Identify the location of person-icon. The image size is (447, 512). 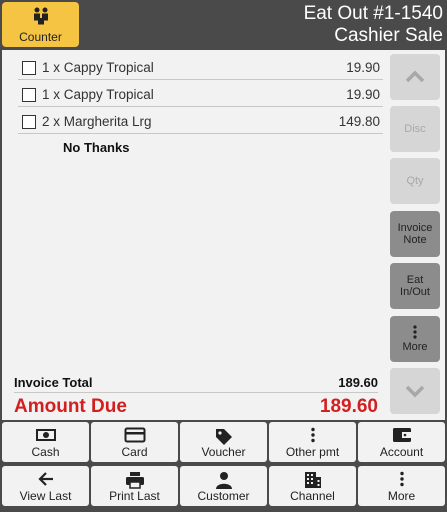
(223, 480).